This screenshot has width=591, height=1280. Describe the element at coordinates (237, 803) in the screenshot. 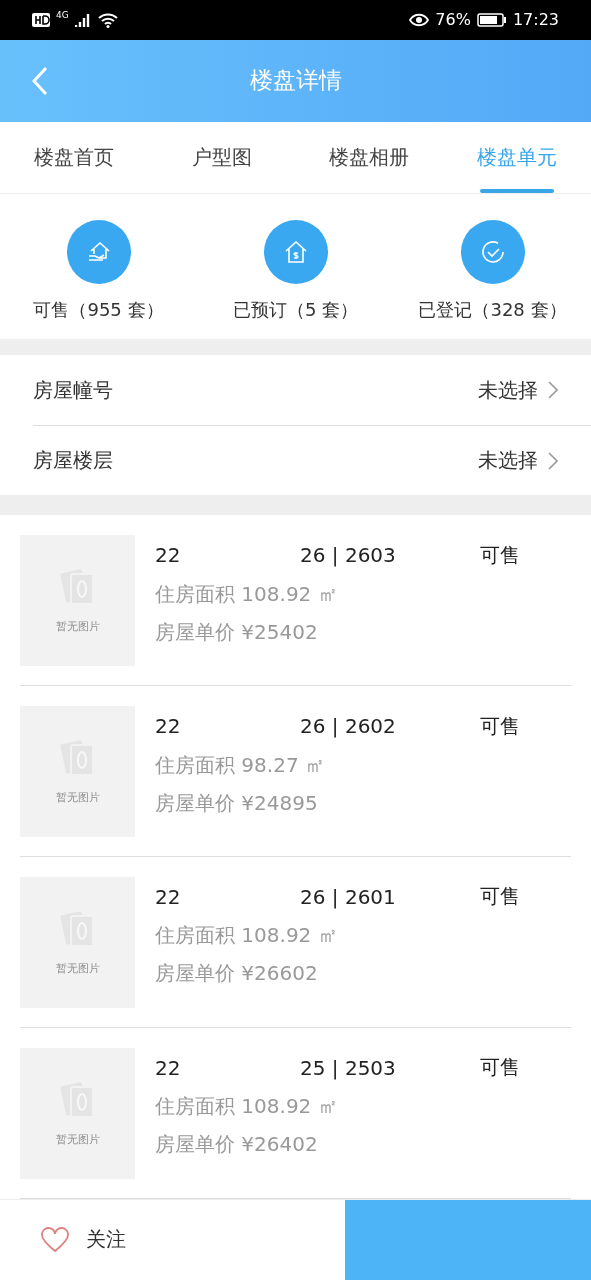

I see `unit-price: 房屋单价 ¥24895` at that location.